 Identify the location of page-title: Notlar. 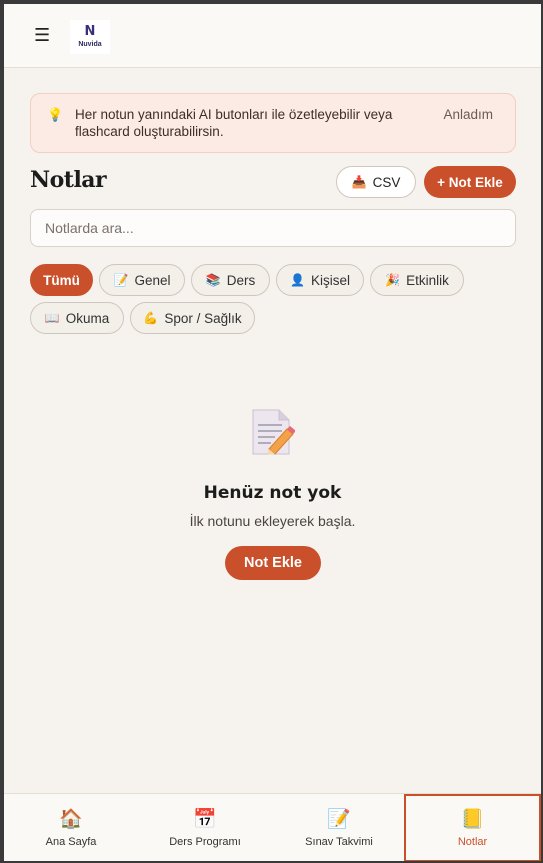
(68, 180).